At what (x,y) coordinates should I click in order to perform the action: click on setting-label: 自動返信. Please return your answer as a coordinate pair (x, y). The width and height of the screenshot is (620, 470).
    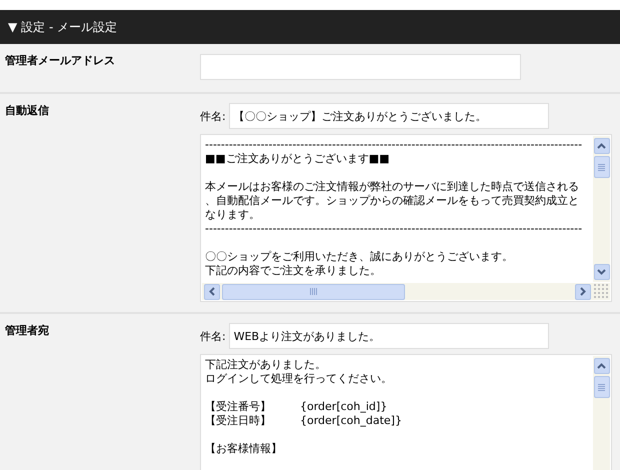
    Looking at the image, I should click on (27, 111).